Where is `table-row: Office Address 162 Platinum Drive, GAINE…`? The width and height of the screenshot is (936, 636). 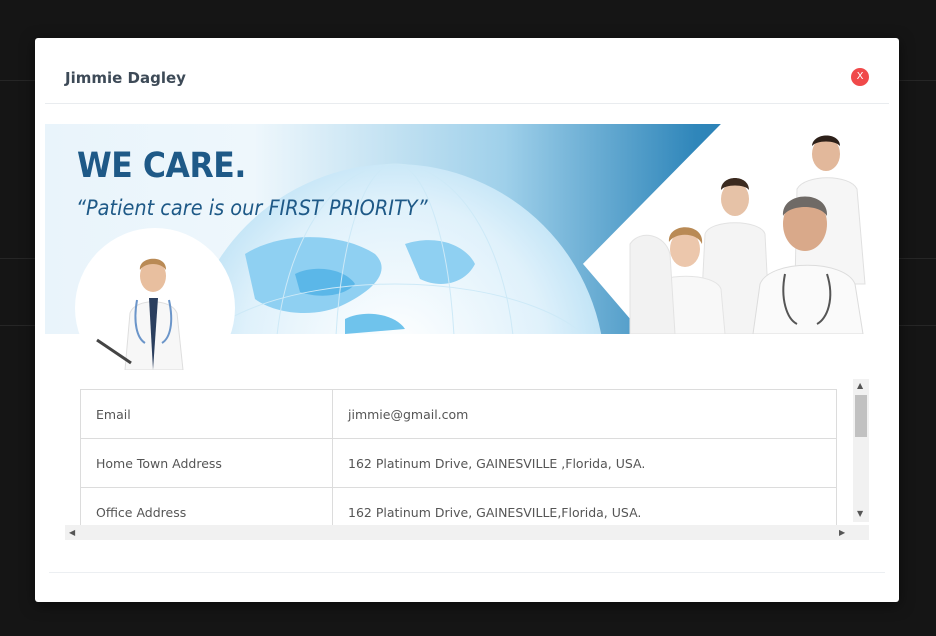
table-row: Office Address 162 Platinum Drive, GAINE… is located at coordinates (458, 506).